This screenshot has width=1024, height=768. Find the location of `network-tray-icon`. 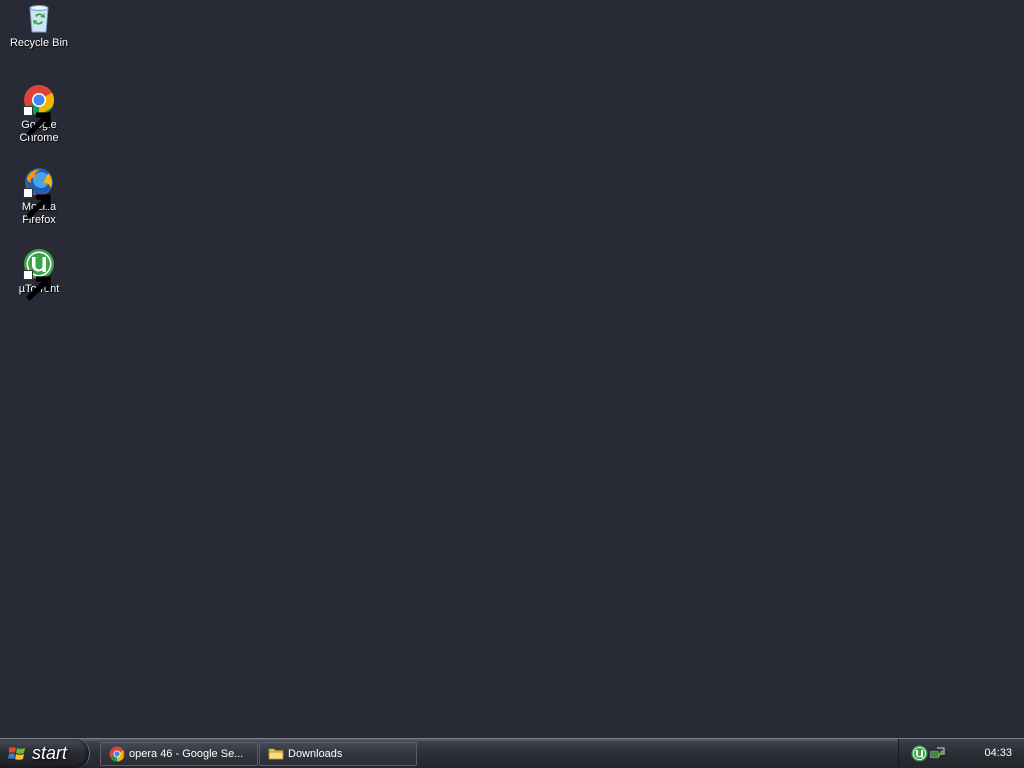

network-tray-icon is located at coordinates (937, 753).